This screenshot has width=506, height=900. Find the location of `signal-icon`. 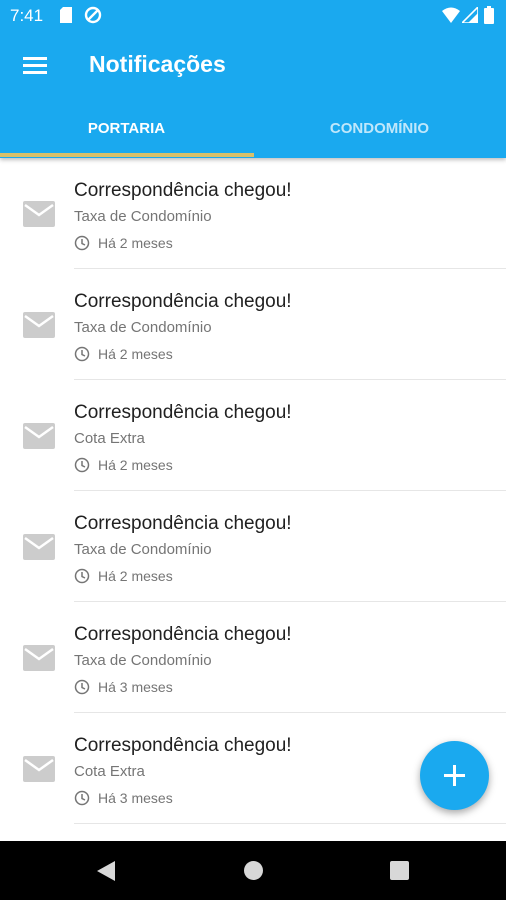

signal-icon is located at coordinates (470, 15).